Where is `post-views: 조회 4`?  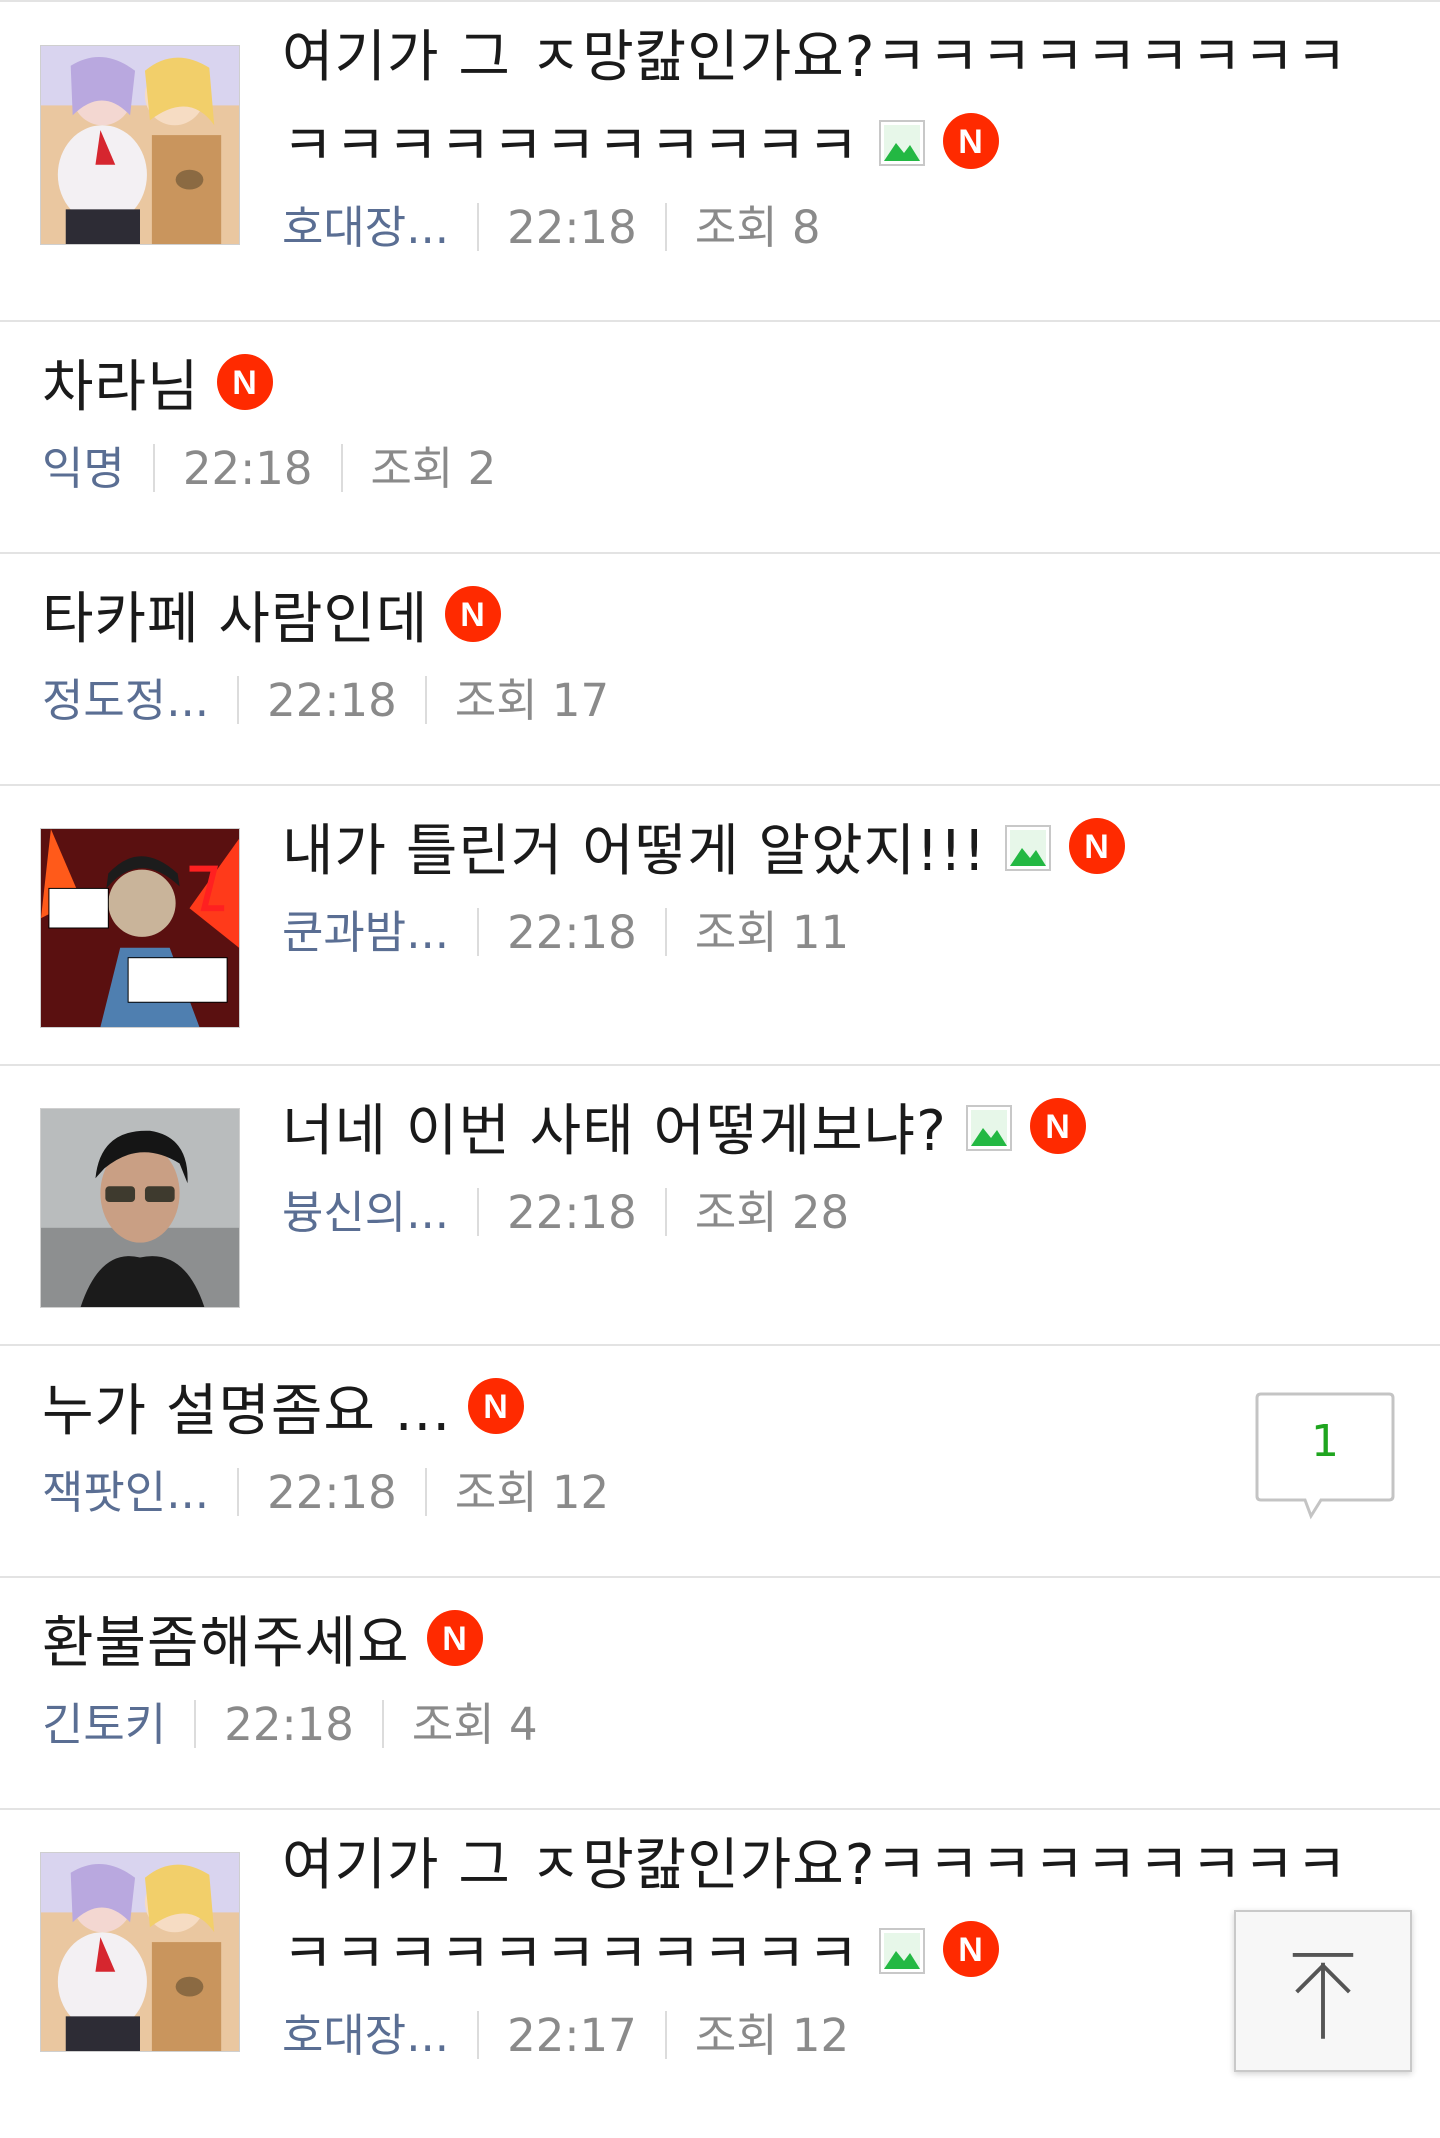 post-views: 조회 4 is located at coordinates (474, 1724).